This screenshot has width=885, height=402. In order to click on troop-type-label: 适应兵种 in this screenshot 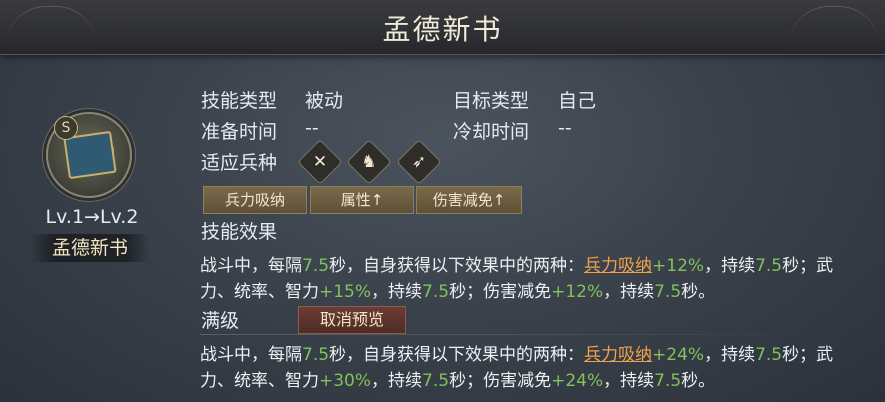, I will do `click(239, 163)`.